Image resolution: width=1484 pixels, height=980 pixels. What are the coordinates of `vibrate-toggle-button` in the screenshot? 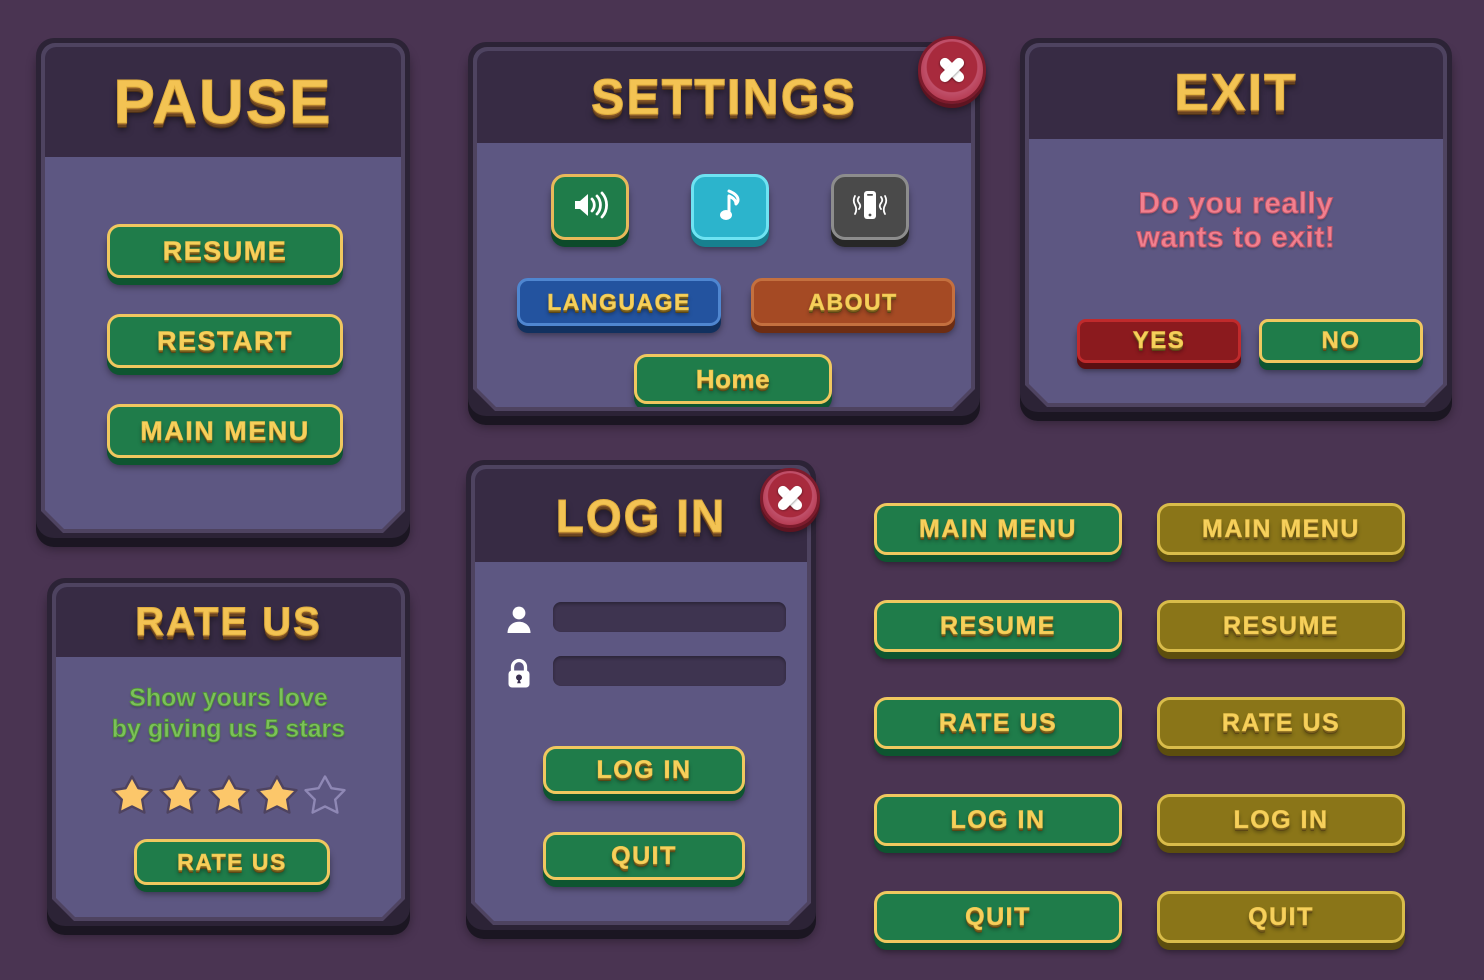 It's located at (870, 207).